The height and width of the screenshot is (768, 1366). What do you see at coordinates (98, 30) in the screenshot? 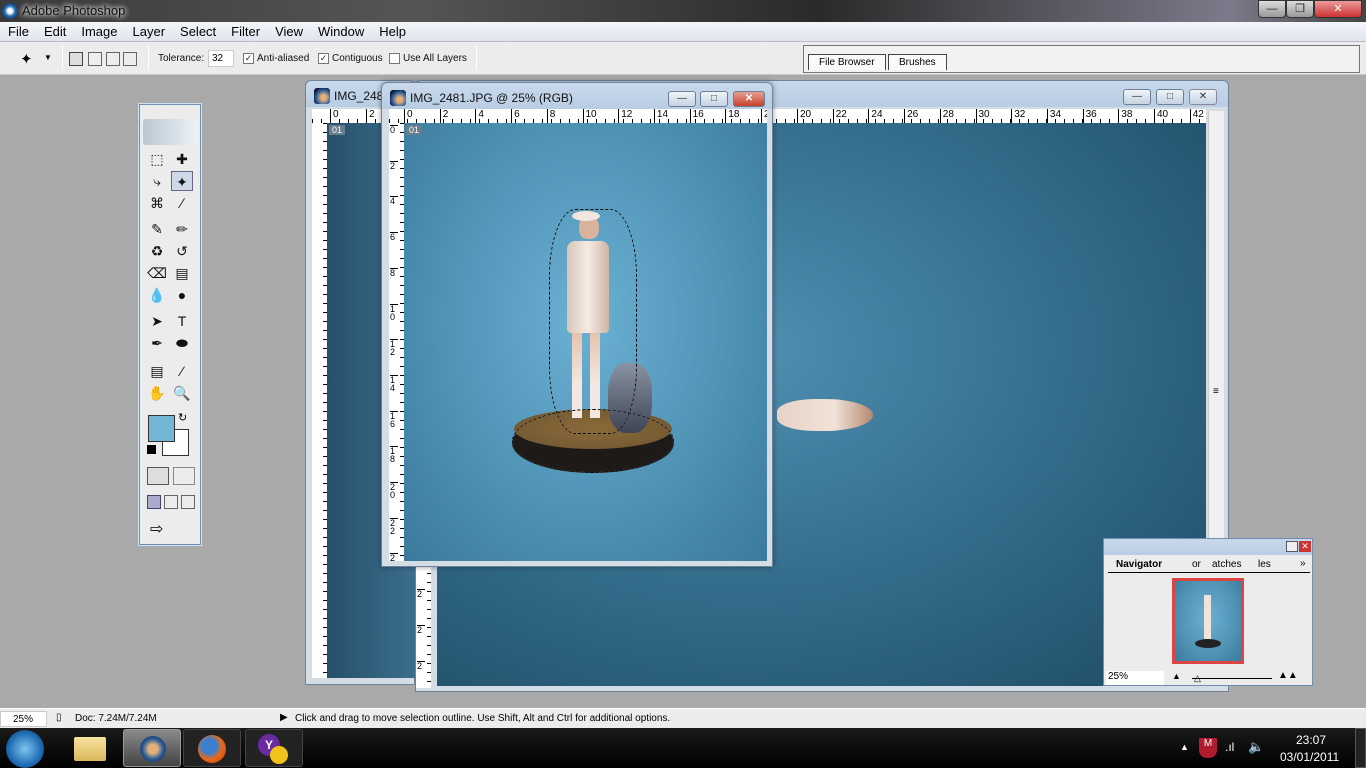
I see `menu-image: Image` at bounding box center [98, 30].